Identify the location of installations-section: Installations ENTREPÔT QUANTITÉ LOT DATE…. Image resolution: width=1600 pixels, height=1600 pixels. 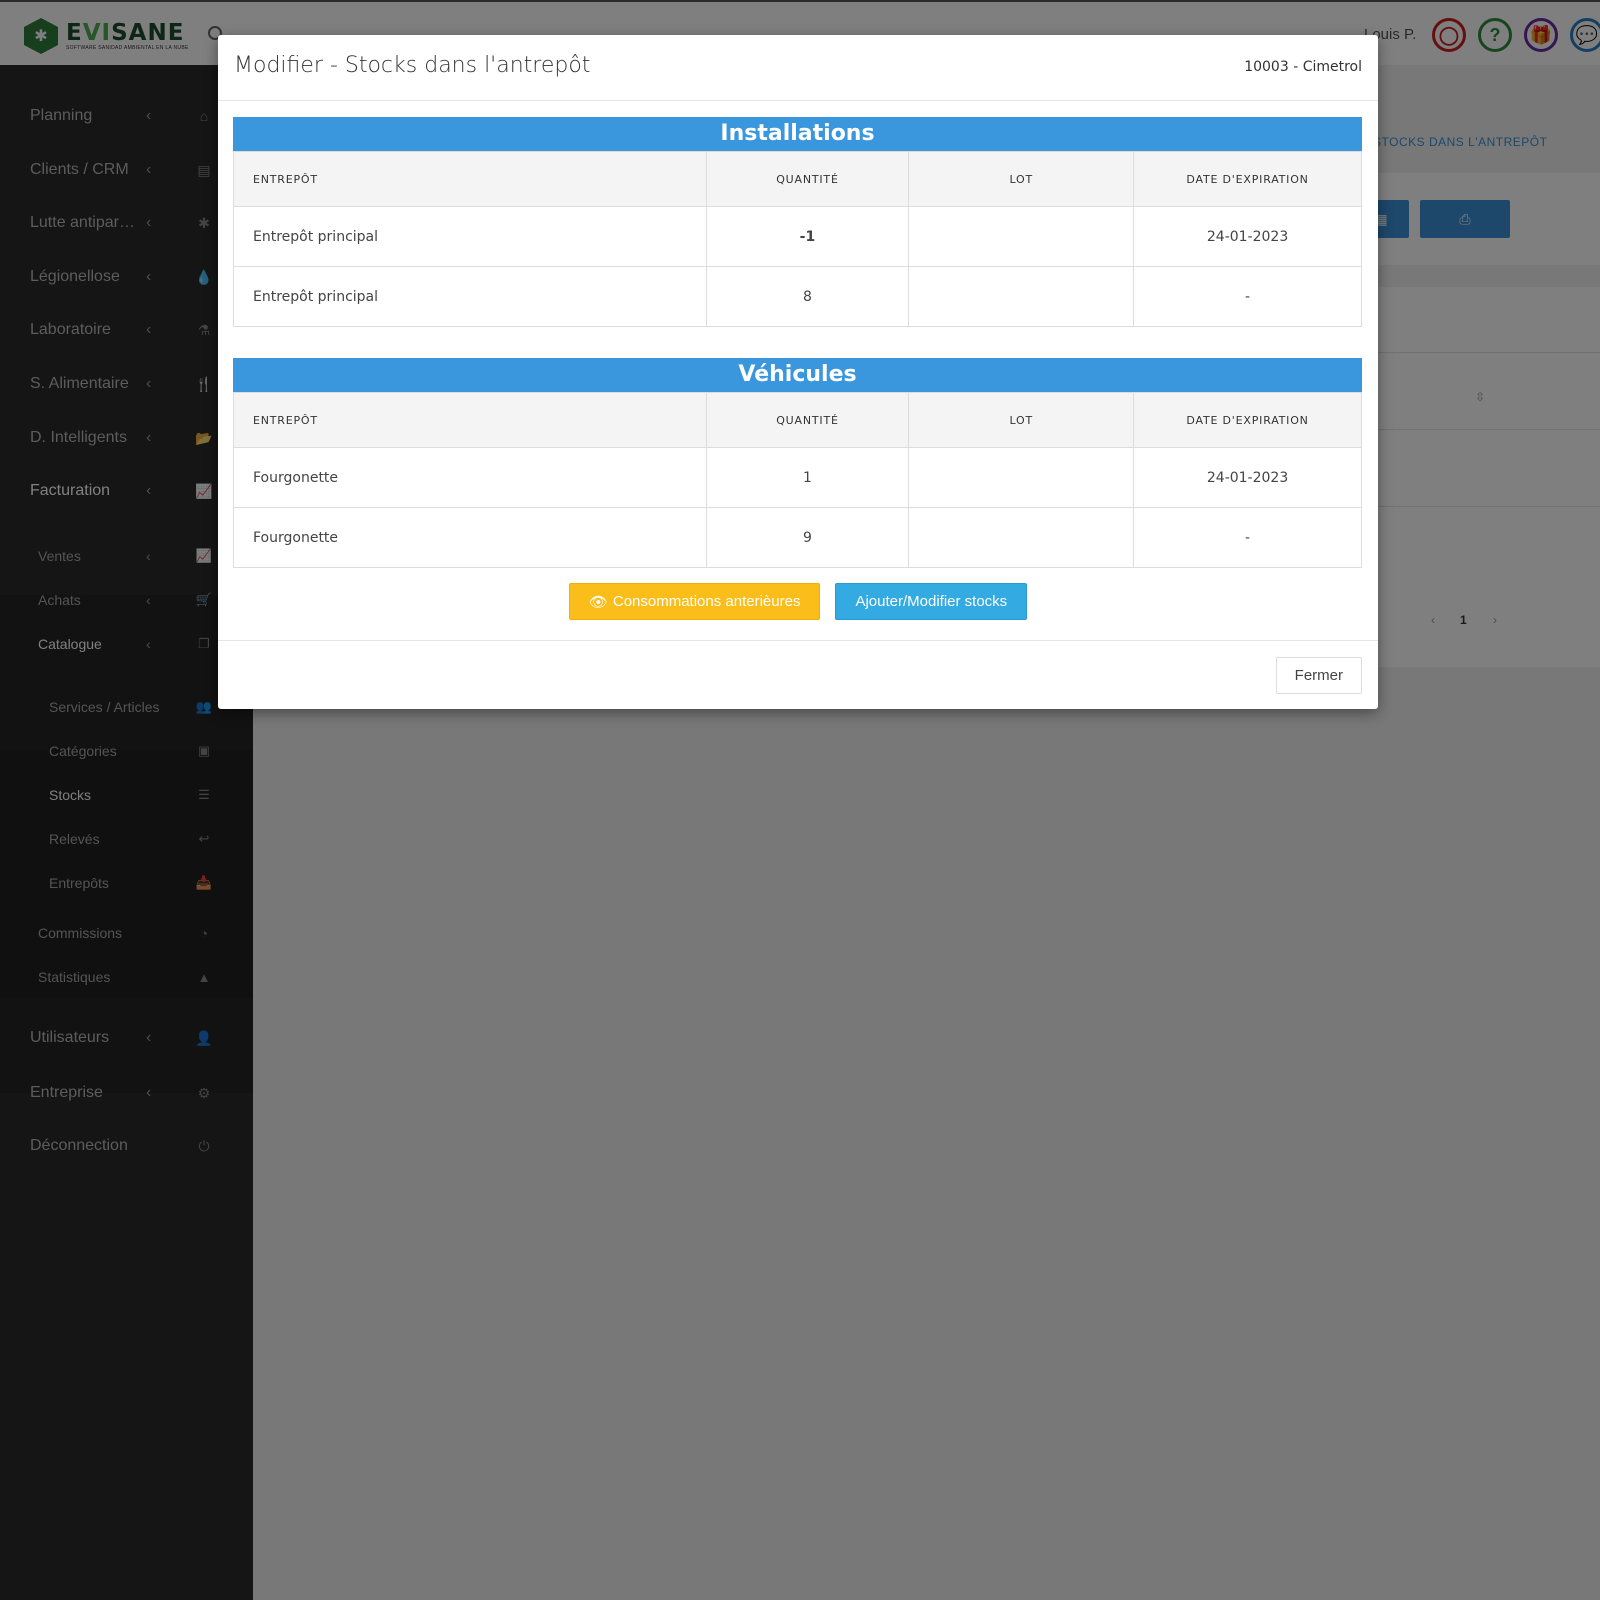
(797, 222).